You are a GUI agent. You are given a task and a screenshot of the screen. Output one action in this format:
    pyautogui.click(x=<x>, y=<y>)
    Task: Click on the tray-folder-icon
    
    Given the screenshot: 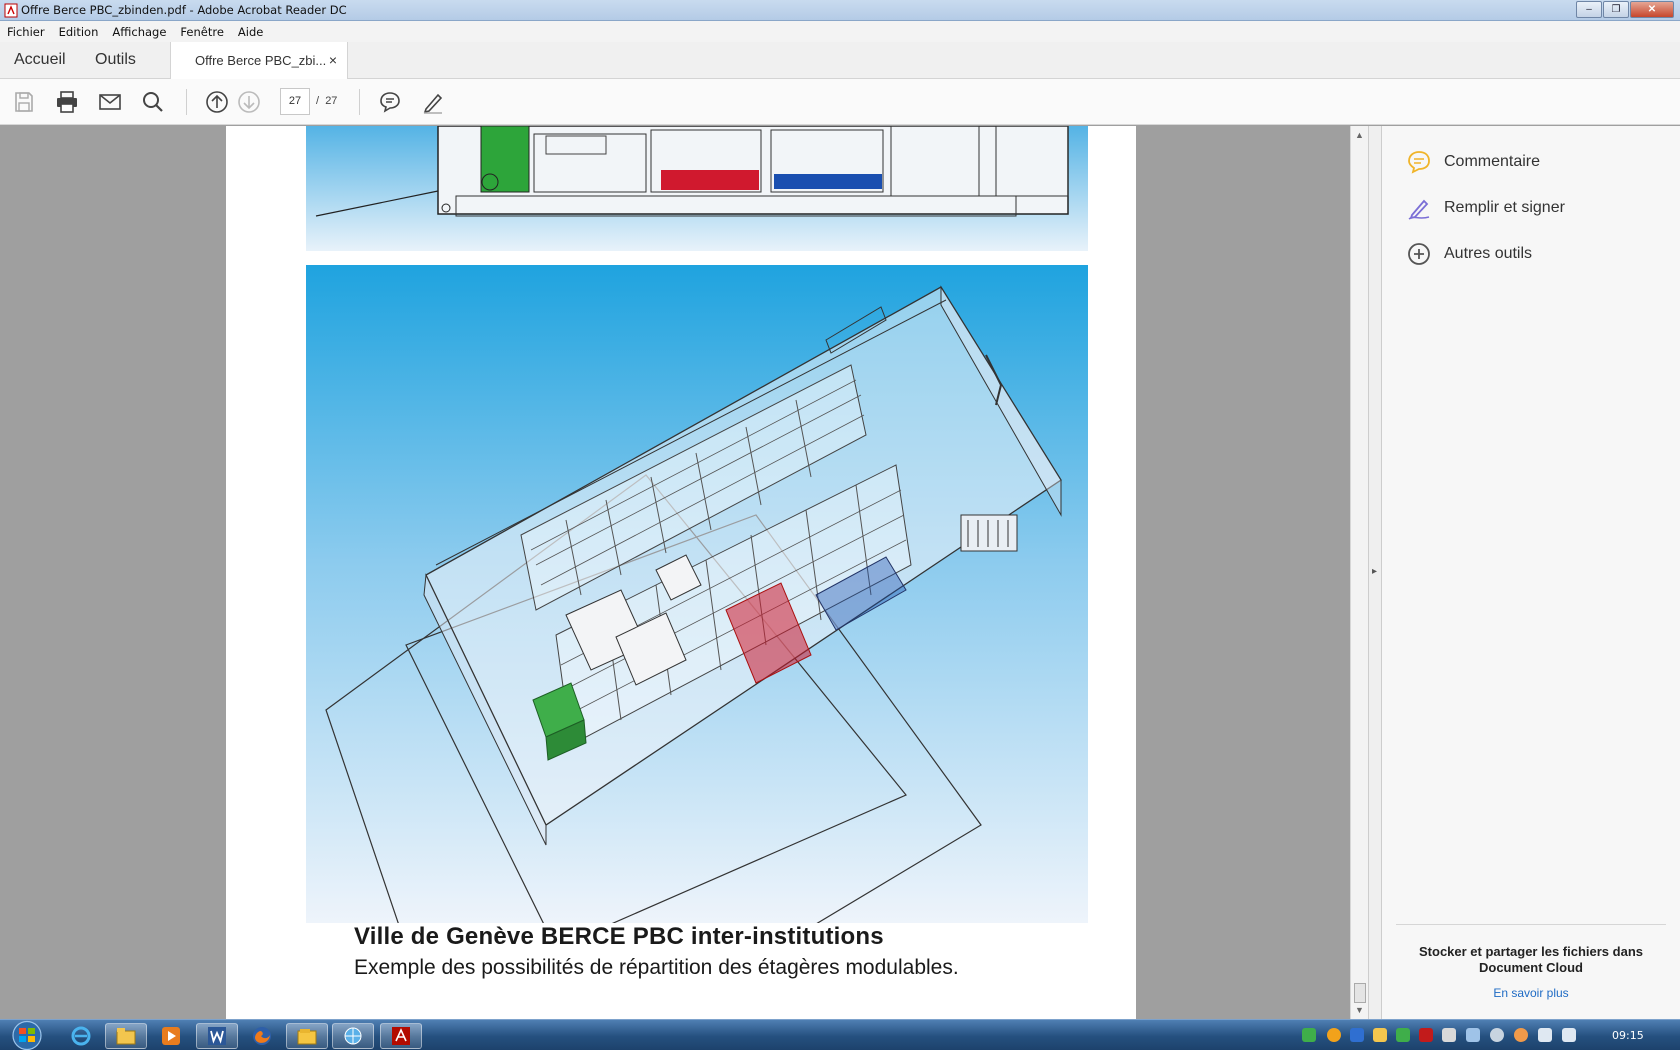 What is the action you would take?
    pyautogui.click(x=1380, y=1035)
    